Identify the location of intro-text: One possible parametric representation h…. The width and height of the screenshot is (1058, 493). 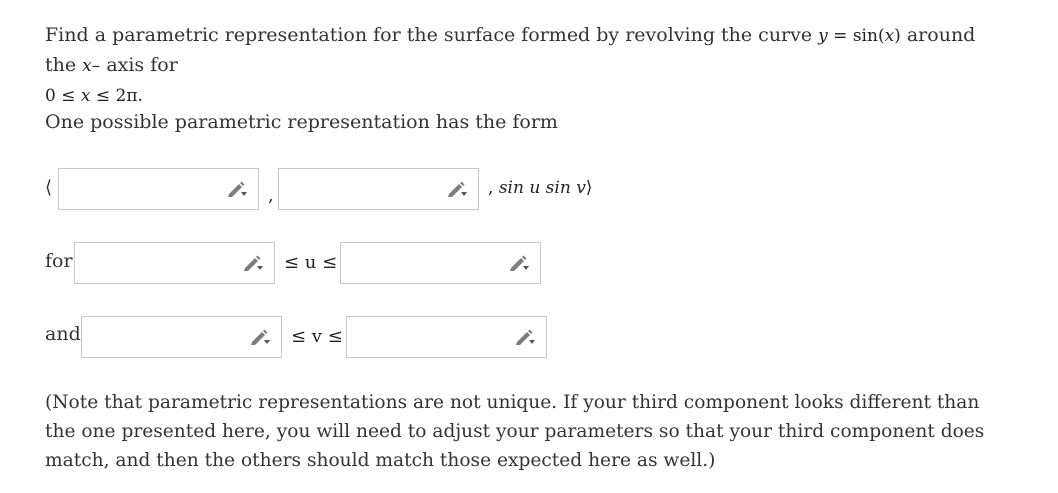
(301, 122).